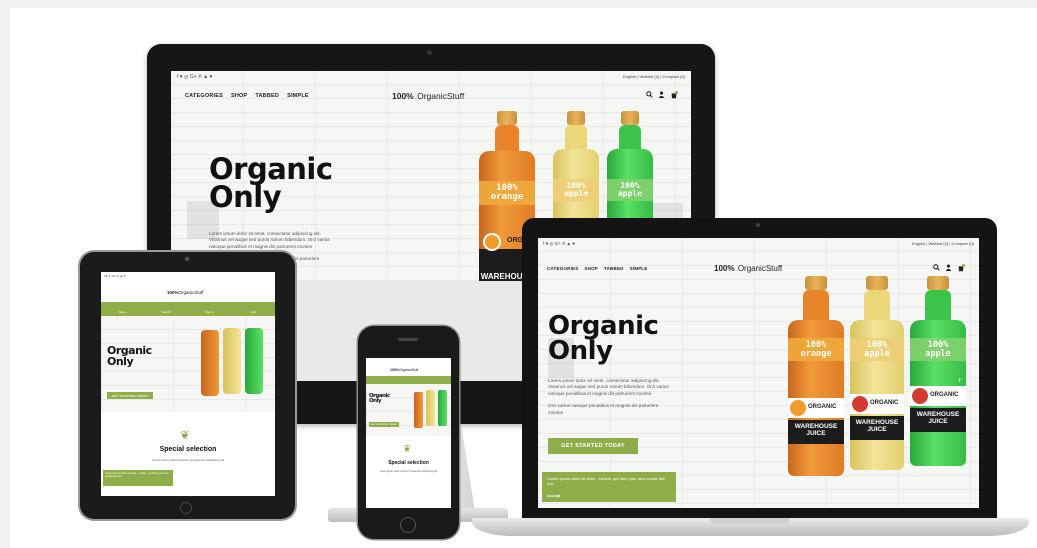  Describe the element at coordinates (210, 309) in the screenshot. I see `tab-sign-in: Sign in` at that location.